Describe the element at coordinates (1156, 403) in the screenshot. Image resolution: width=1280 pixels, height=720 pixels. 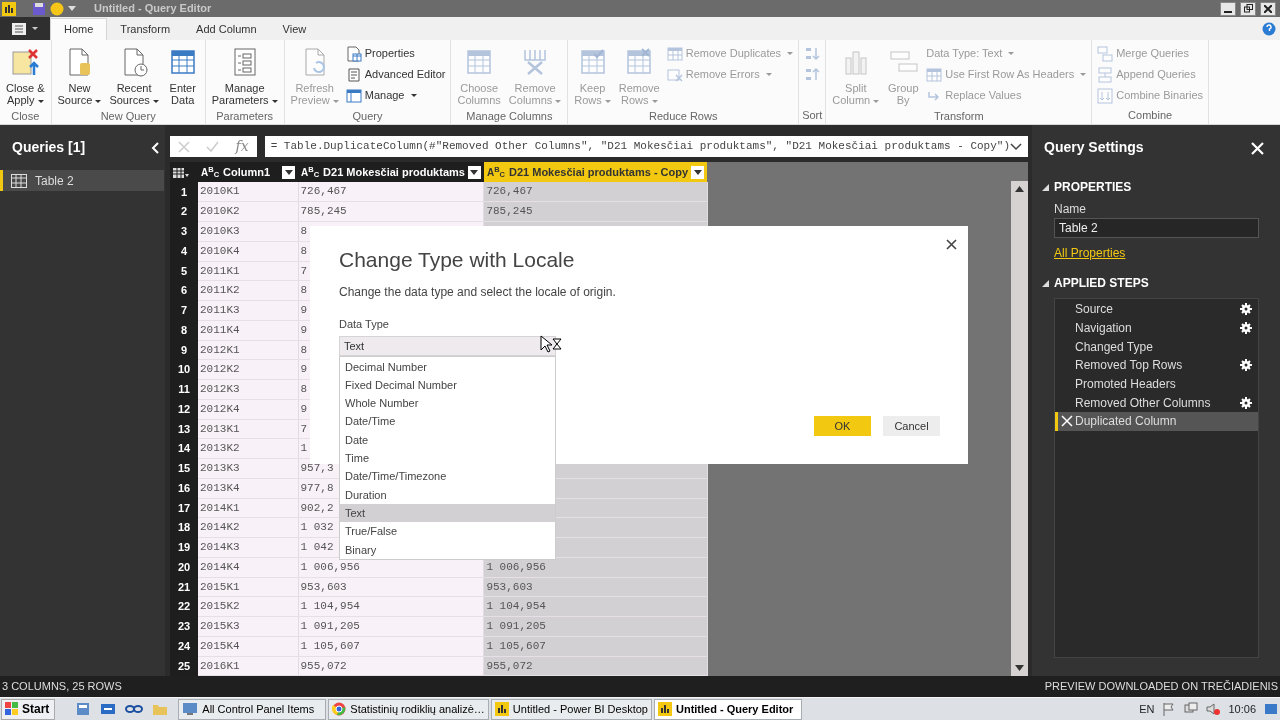
I see `applied-step: Removed Other Columns` at that location.